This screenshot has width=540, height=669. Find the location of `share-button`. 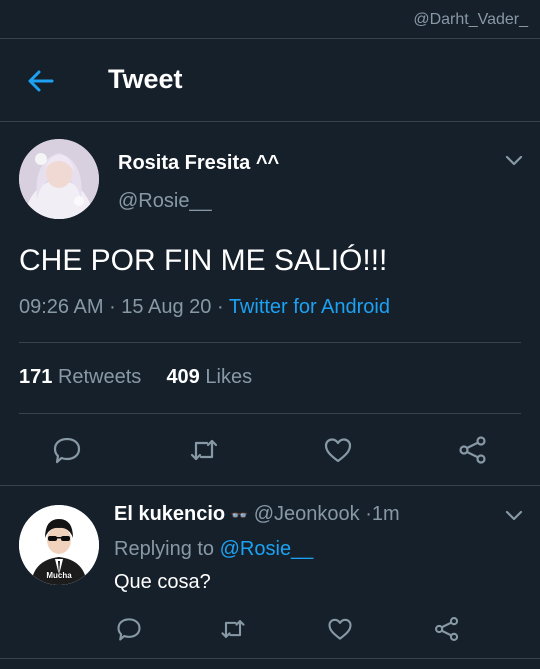

share-button is located at coordinates (473, 450).